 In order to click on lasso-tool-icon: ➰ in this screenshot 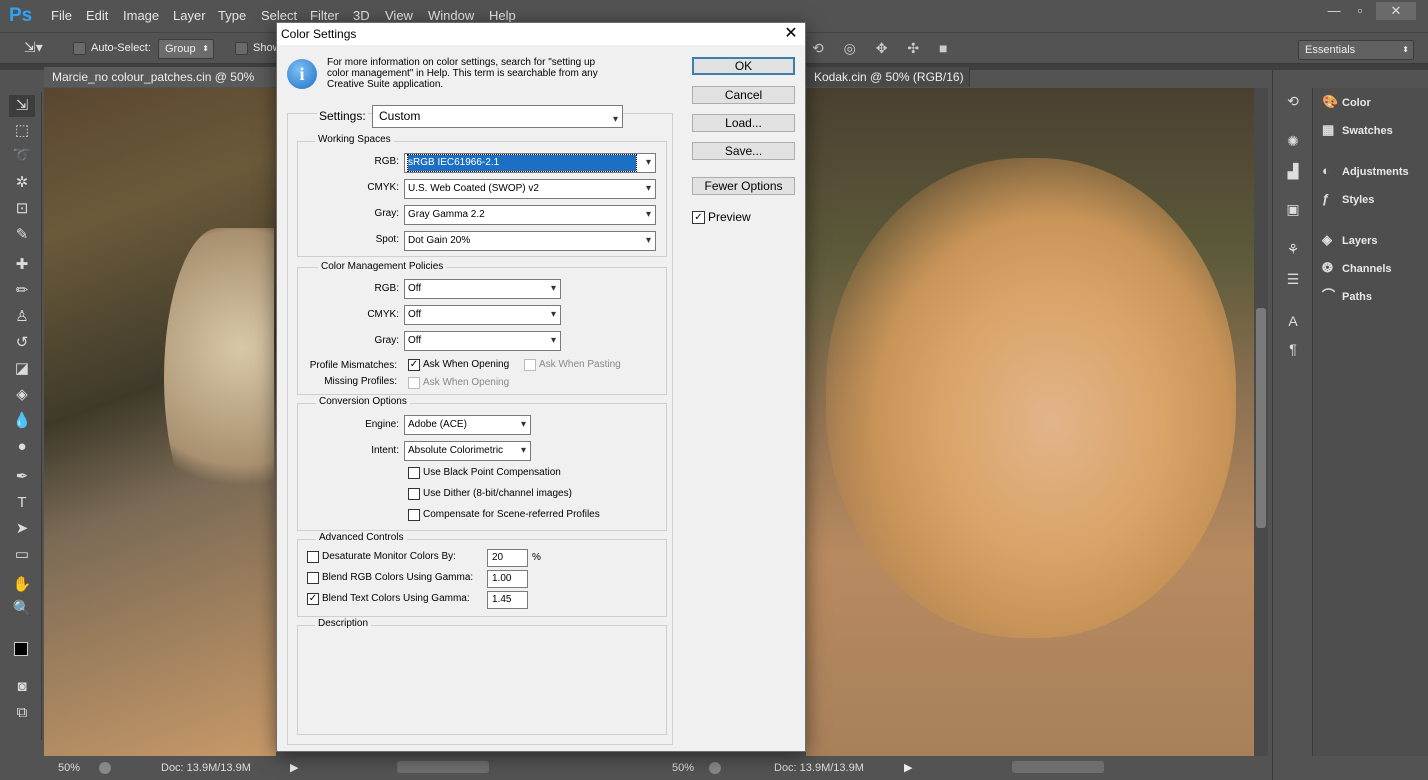, I will do `click(22, 156)`.